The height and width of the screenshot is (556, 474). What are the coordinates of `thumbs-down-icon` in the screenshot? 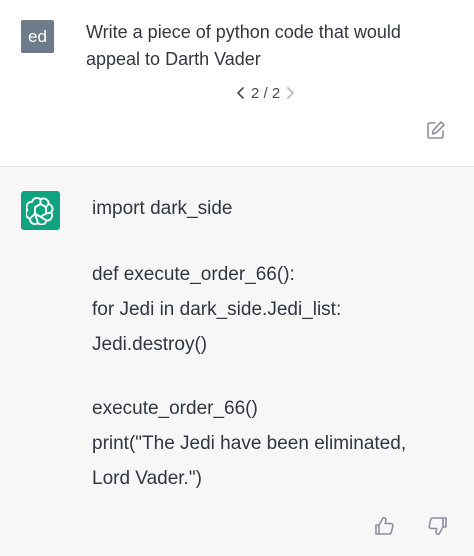 It's located at (438, 526).